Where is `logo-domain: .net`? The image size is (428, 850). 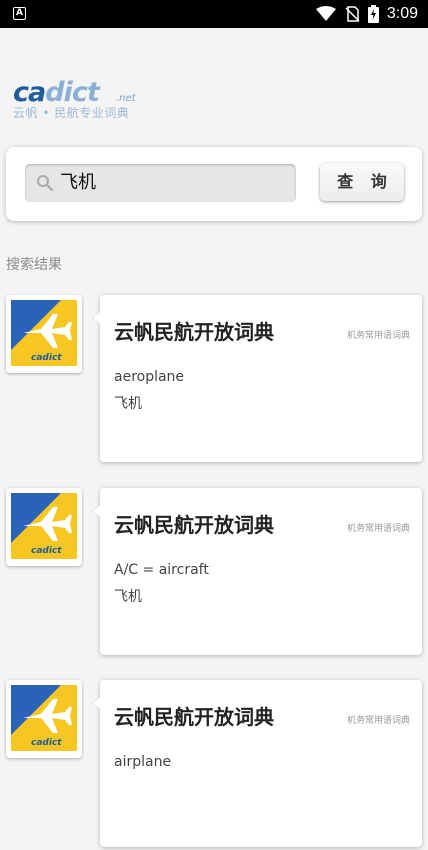
logo-domain: .net is located at coordinates (126, 98).